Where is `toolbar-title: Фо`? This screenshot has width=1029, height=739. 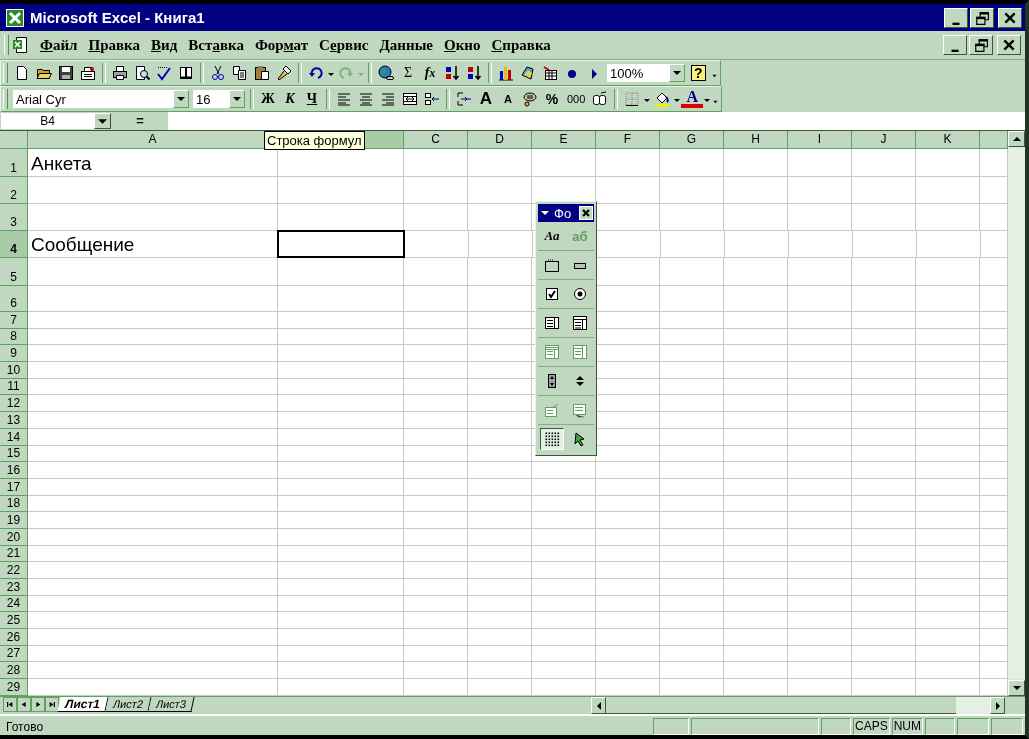
toolbar-title: Фо is located at coordinates (563, 213).